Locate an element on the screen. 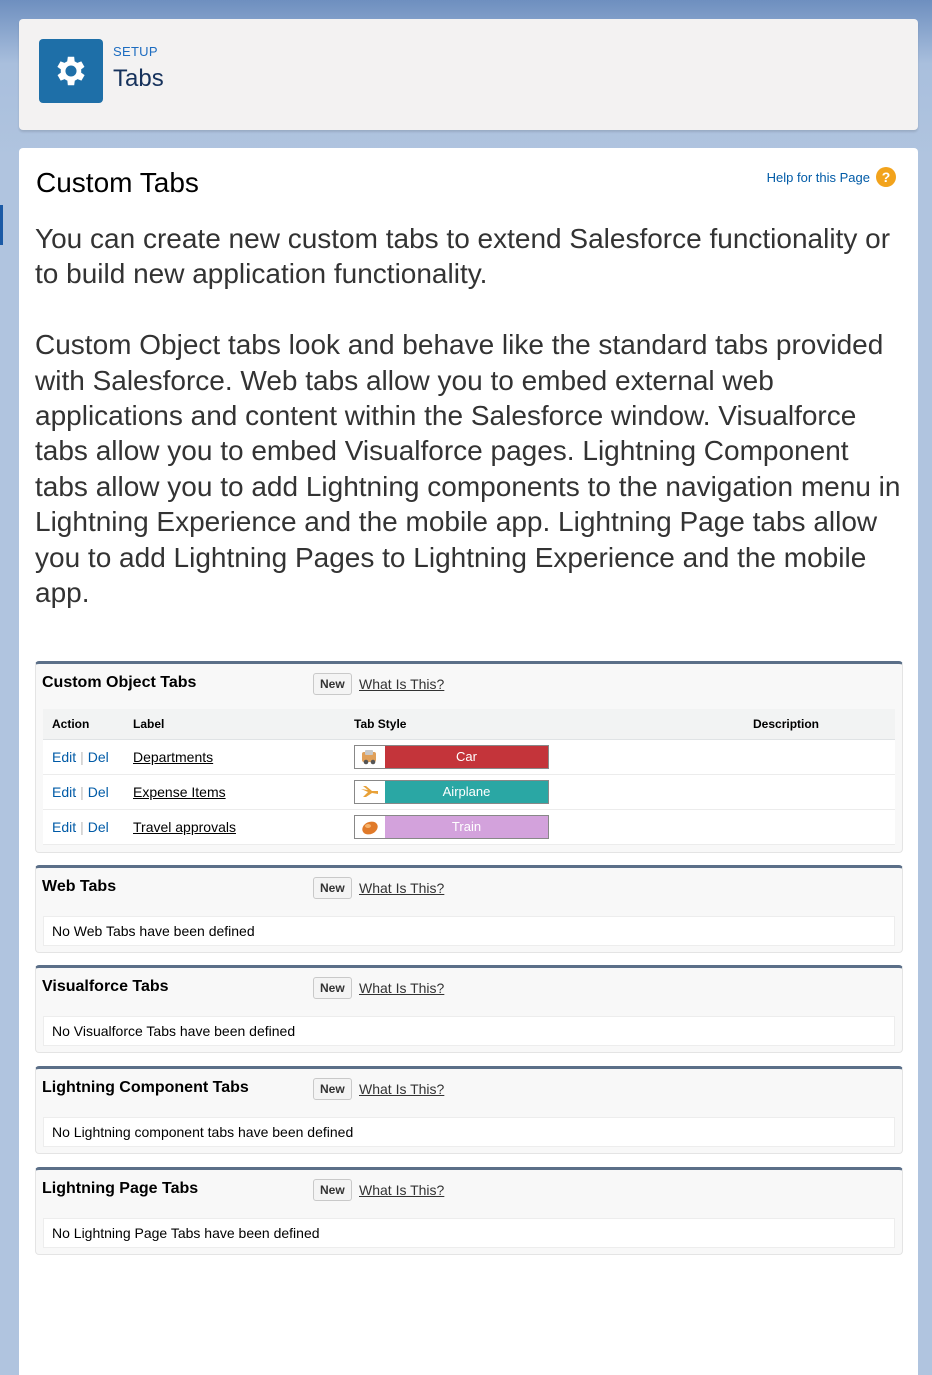 The width and height of the screenshot is (932, 1375). section-title: Web Tabs is located at coordinates (79, 886).